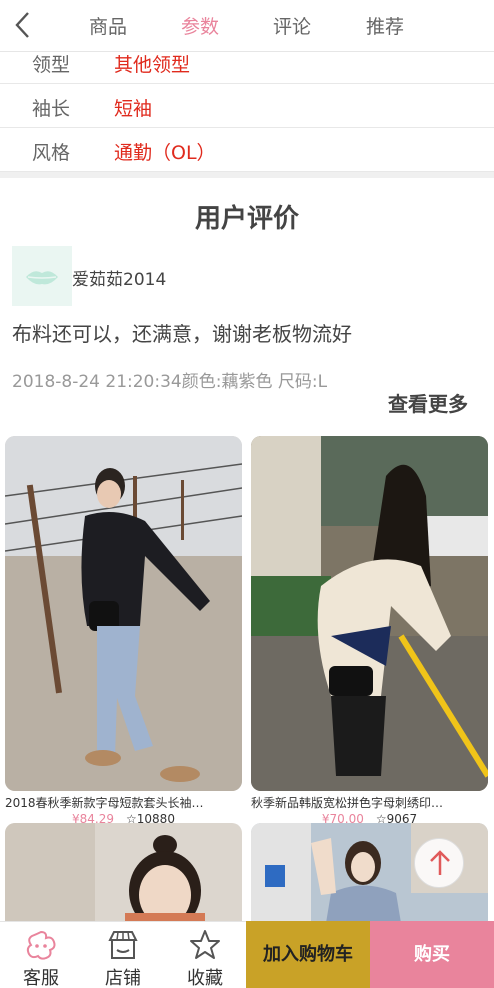  I want to click on review-username: 爱茹茹2014, so click(119, 280).